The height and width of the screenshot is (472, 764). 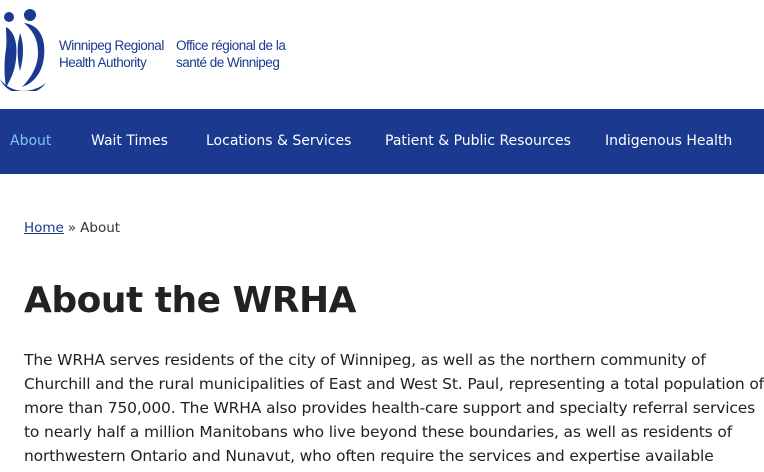 I want to click on wrha-people-logo-icon, so click(x=23, y=50).